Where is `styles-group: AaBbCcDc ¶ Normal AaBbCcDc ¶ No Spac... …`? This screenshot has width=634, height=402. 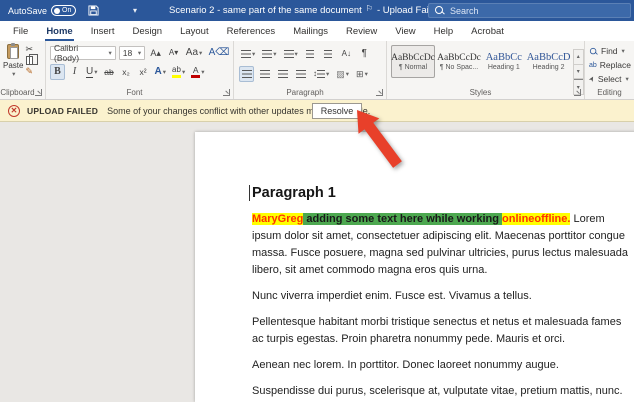
styles-group: AaBbCcDc ¶ Normal AaBbCcDc ¶ No Spac... … is located at coordinates (486, 70).